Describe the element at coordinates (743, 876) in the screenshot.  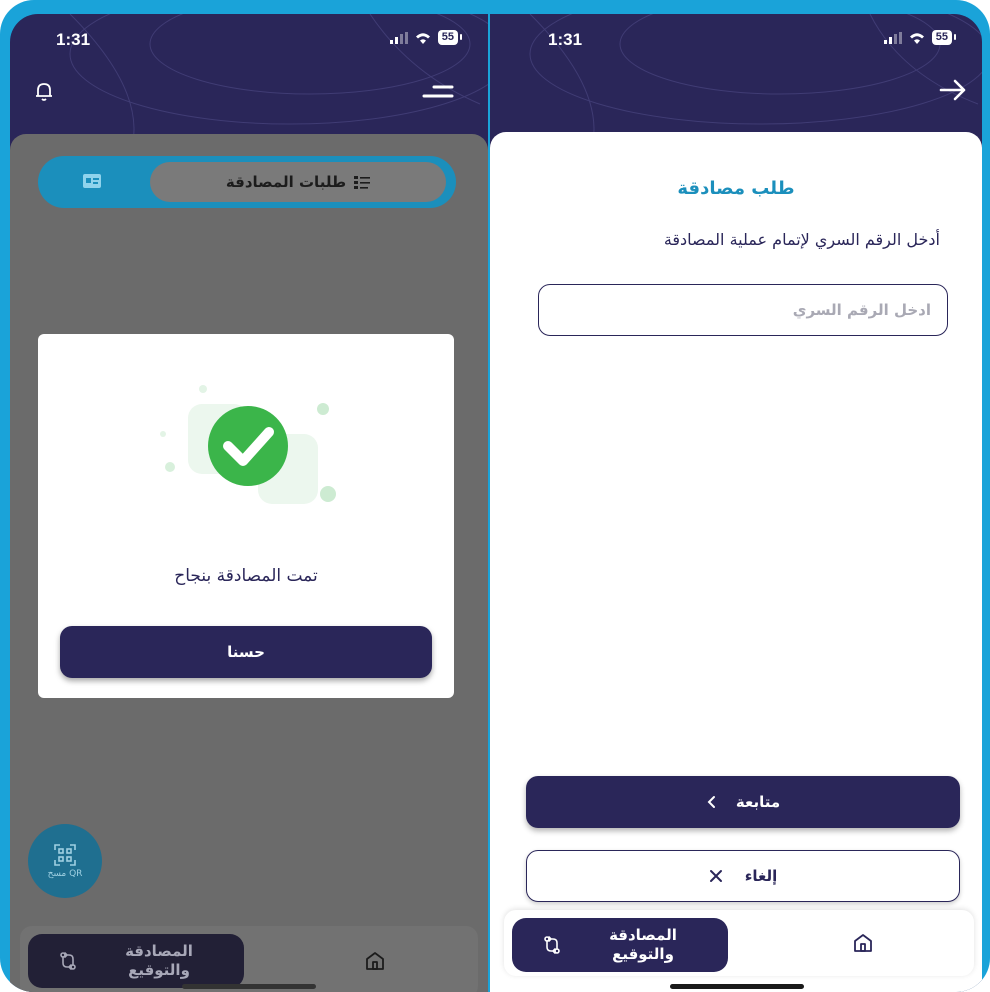
I see `cancel-button: إلغاء` at that location.